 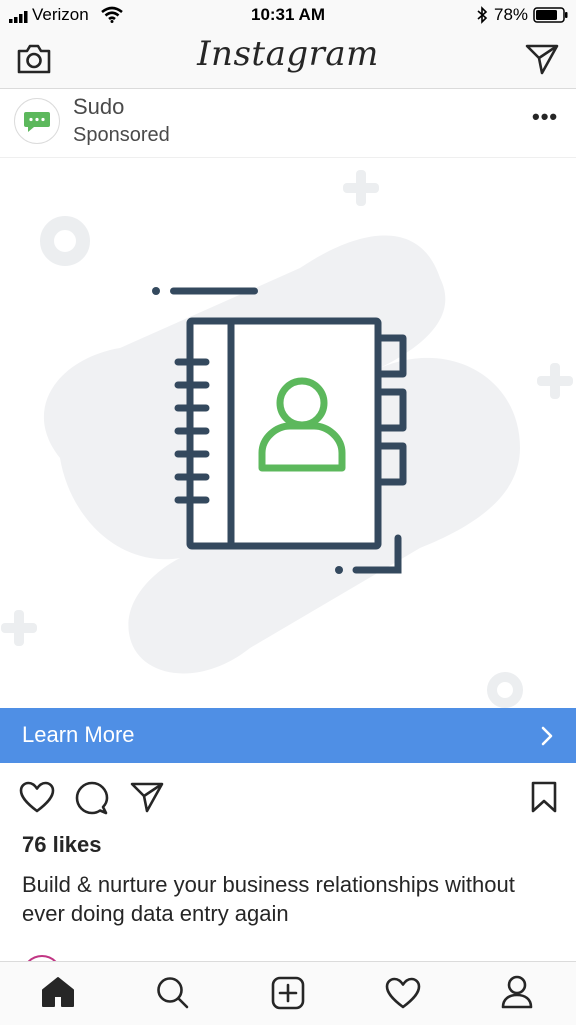 I want to click on share-icon, so click(x=147, y=799).